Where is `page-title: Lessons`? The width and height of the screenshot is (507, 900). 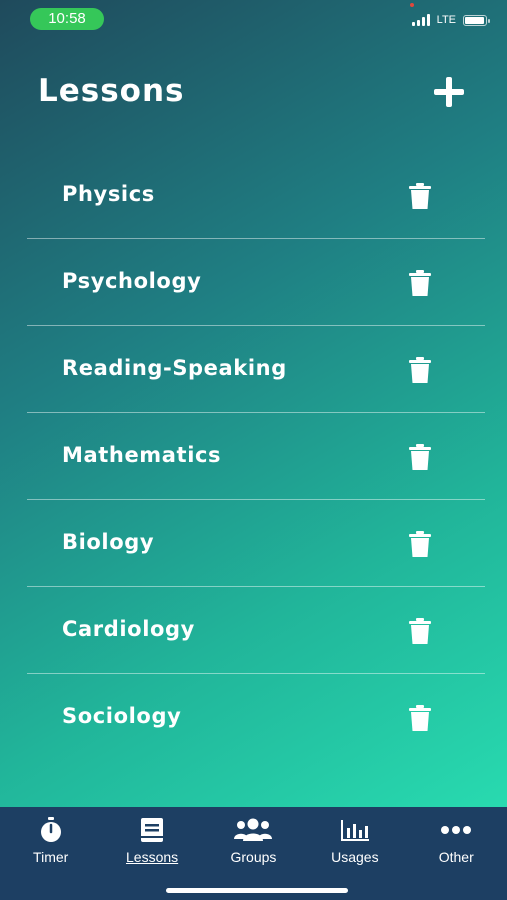
page-title: Lessons is located at coordinates (111, 91).